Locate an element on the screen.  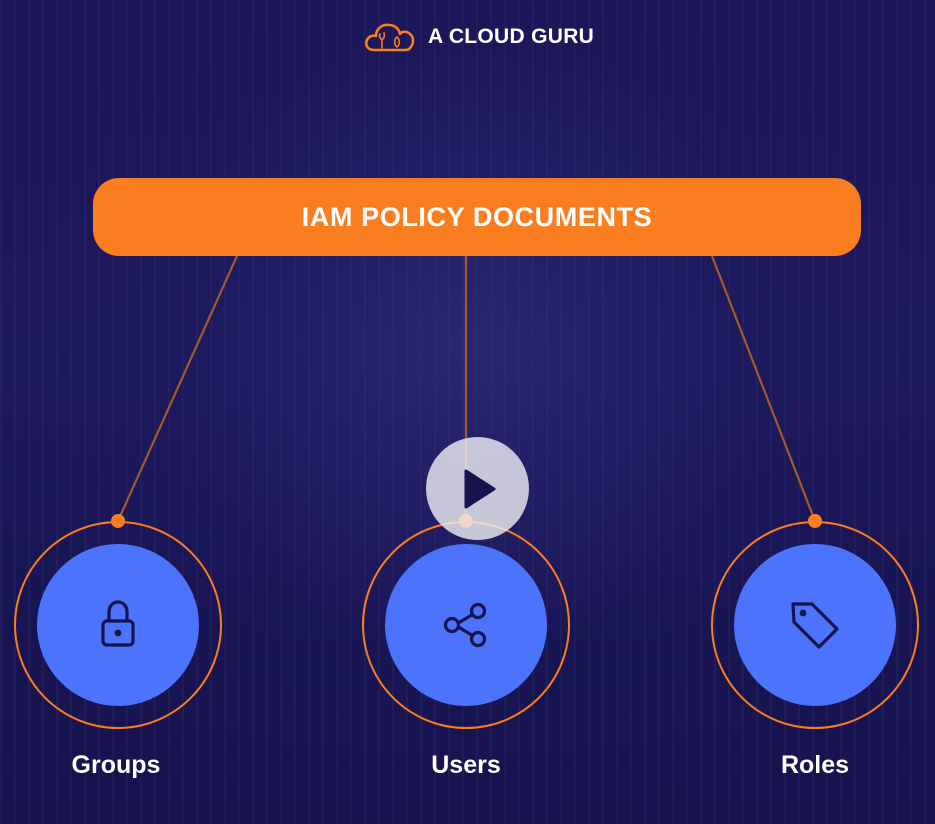
node-users is located at coordinates (466, 621).